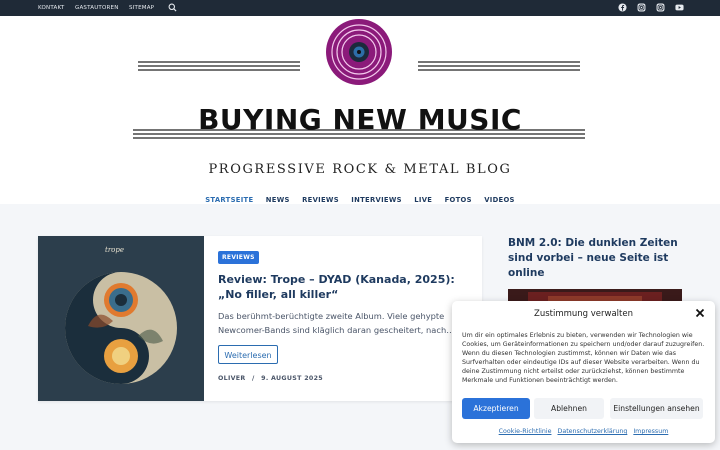  What do you see at coordinates (458, 200) in the screenshot?
I see `nav-item-fotos: FOTOS` at bounding box center [458, 200].